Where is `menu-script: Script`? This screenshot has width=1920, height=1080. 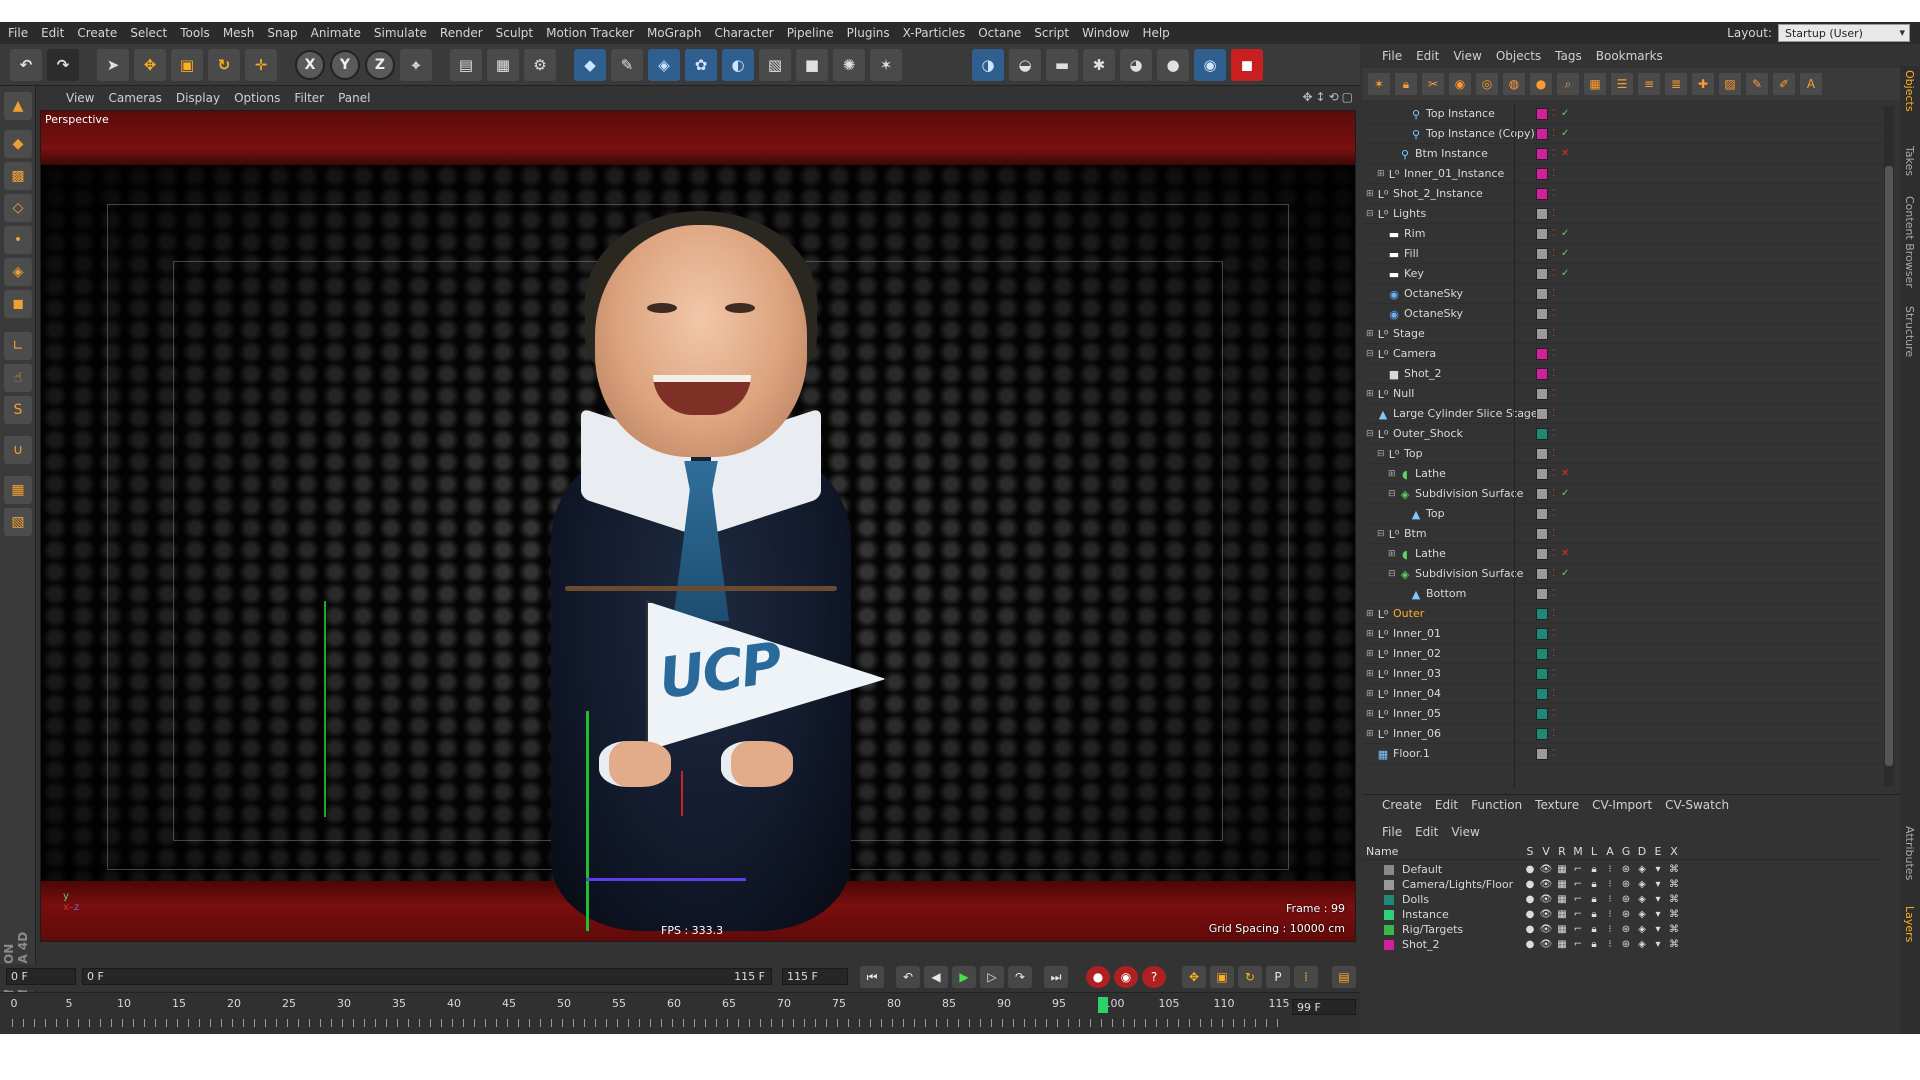 menu-script: Script is located at coordinates (1051, 33).